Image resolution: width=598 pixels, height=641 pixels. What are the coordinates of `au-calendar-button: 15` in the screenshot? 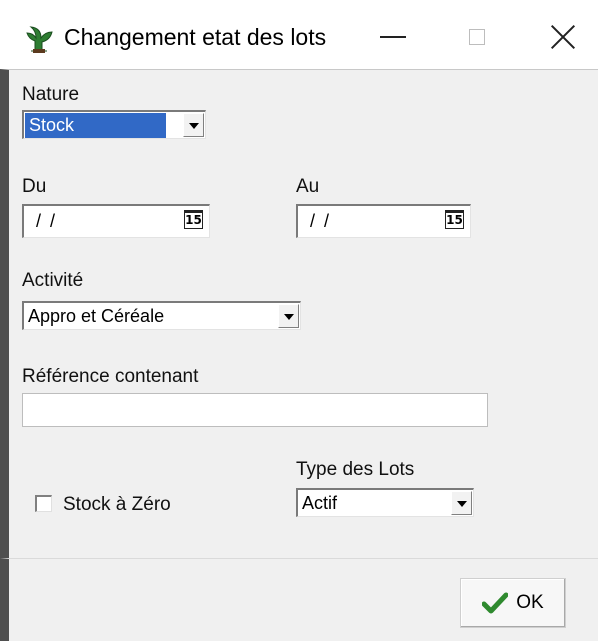 It's located at (455, 220).